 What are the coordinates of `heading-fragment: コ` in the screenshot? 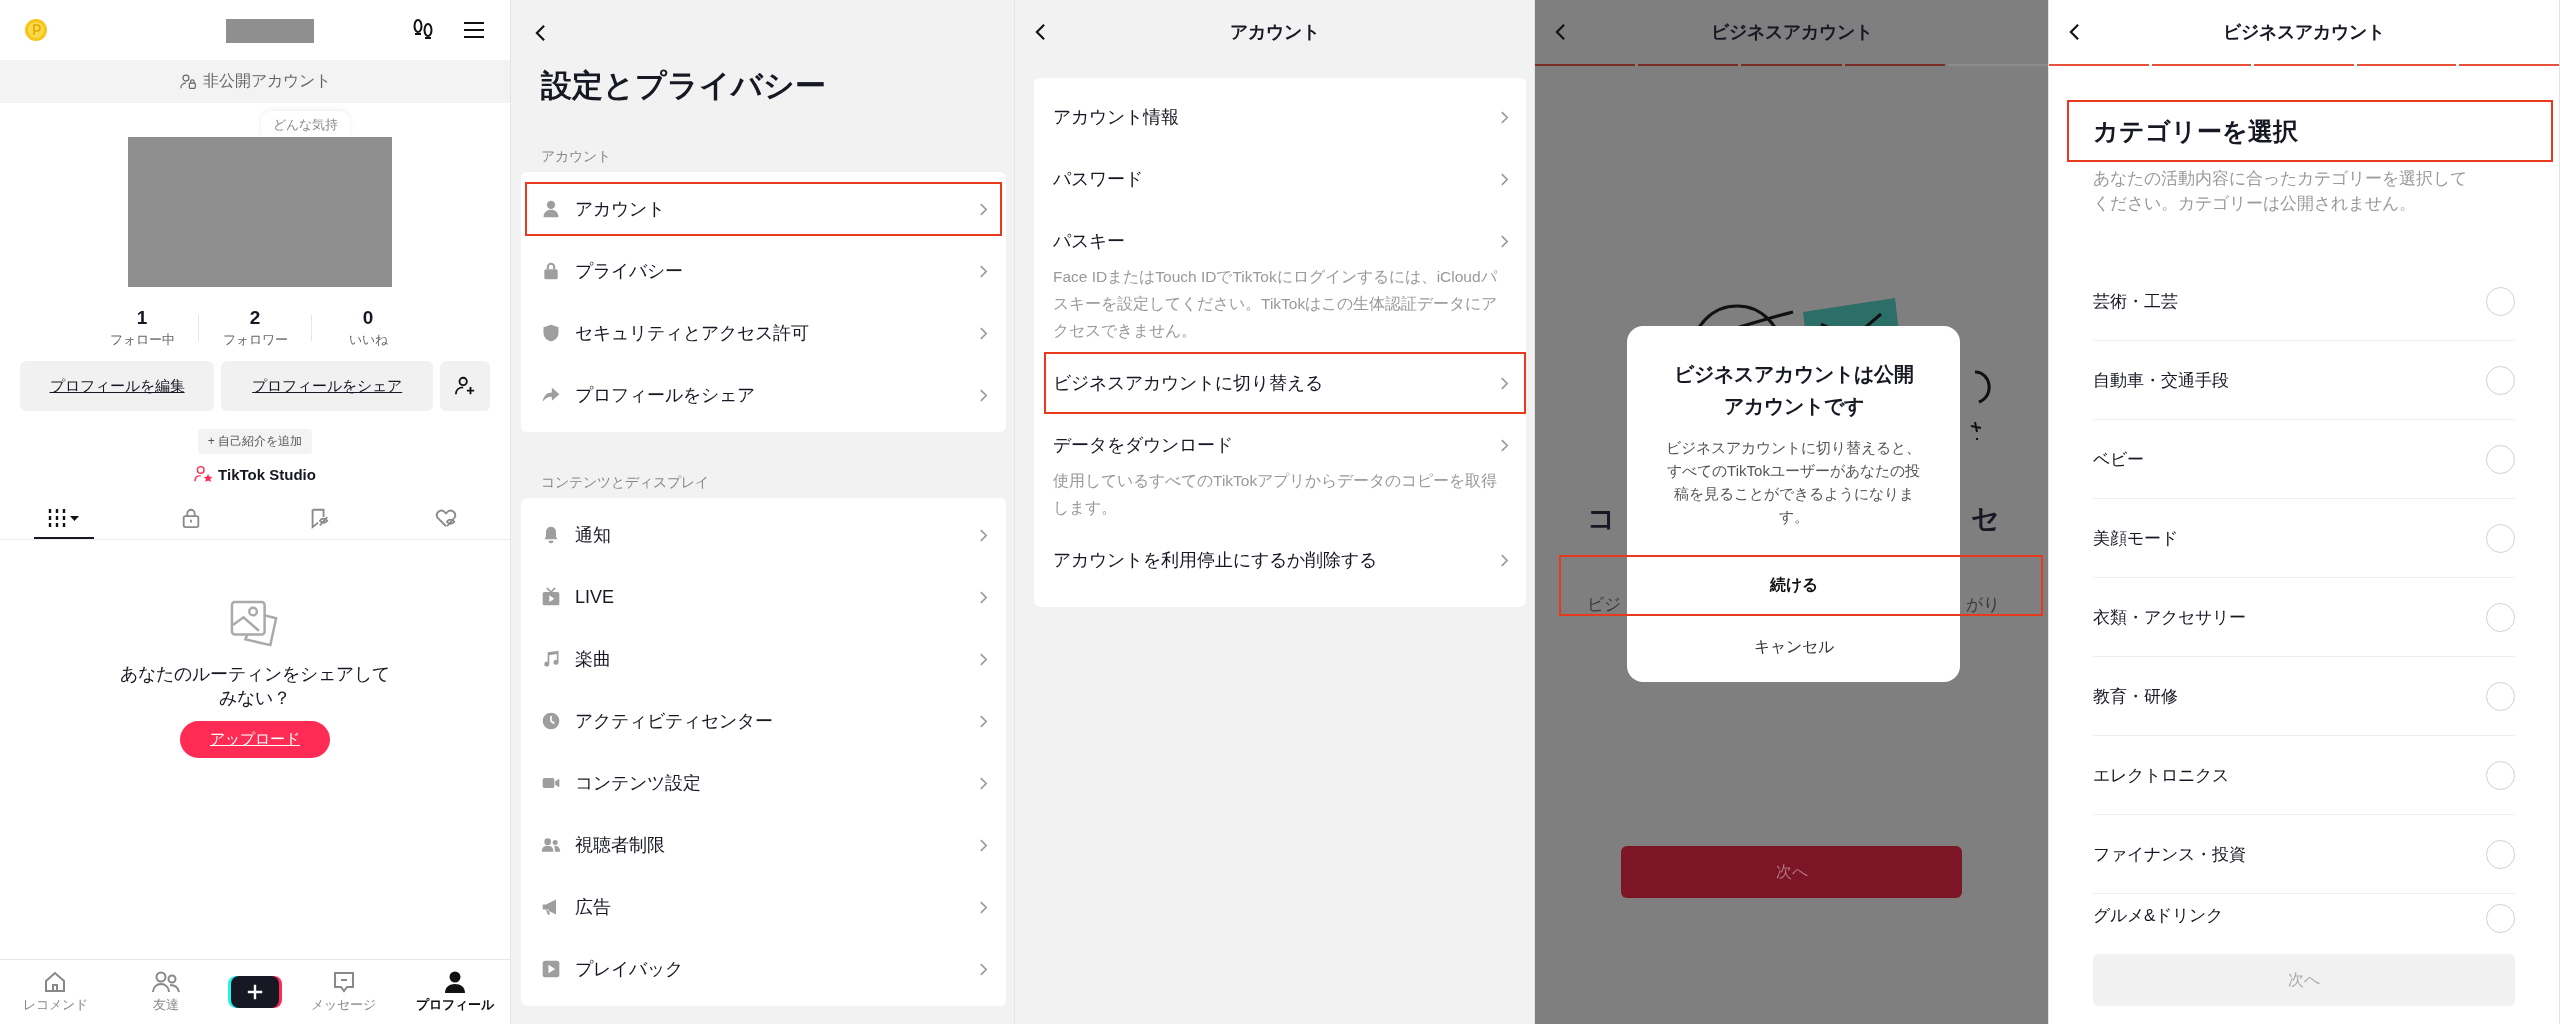 It's located at (1601, 519).